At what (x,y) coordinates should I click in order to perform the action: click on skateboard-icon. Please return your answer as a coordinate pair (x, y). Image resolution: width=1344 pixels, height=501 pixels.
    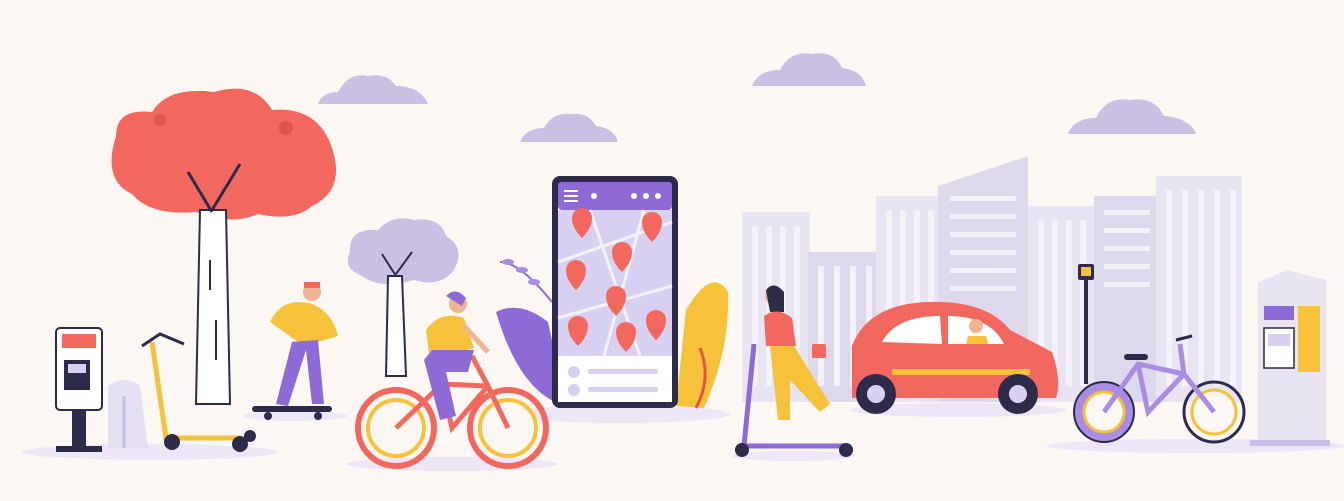
    Looking at the image, I should click on (292, 409).